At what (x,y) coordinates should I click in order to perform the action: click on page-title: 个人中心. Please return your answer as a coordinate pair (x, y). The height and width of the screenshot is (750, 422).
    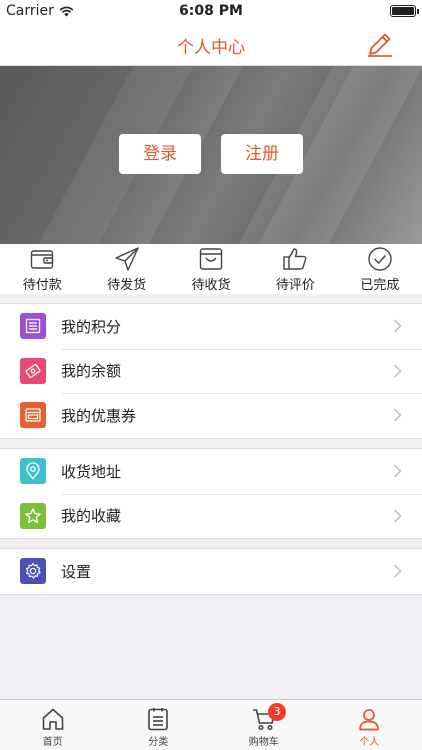
    Looking at the image, I should click on (211, 48).